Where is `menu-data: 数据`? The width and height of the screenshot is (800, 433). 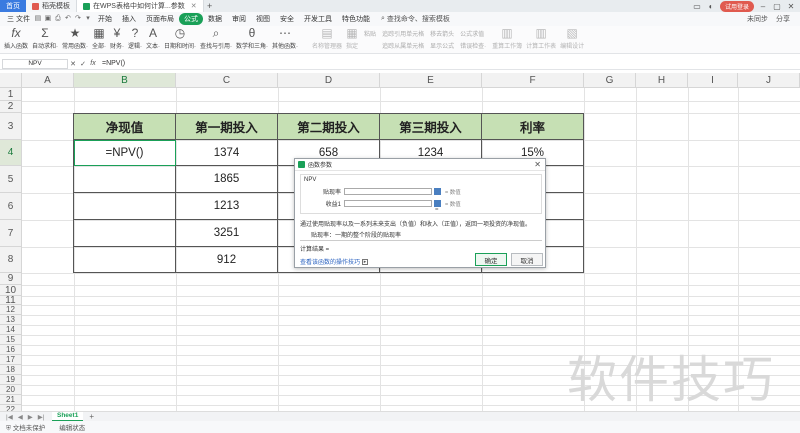 menu-data: 数据 is located at coordinates (215, 19).